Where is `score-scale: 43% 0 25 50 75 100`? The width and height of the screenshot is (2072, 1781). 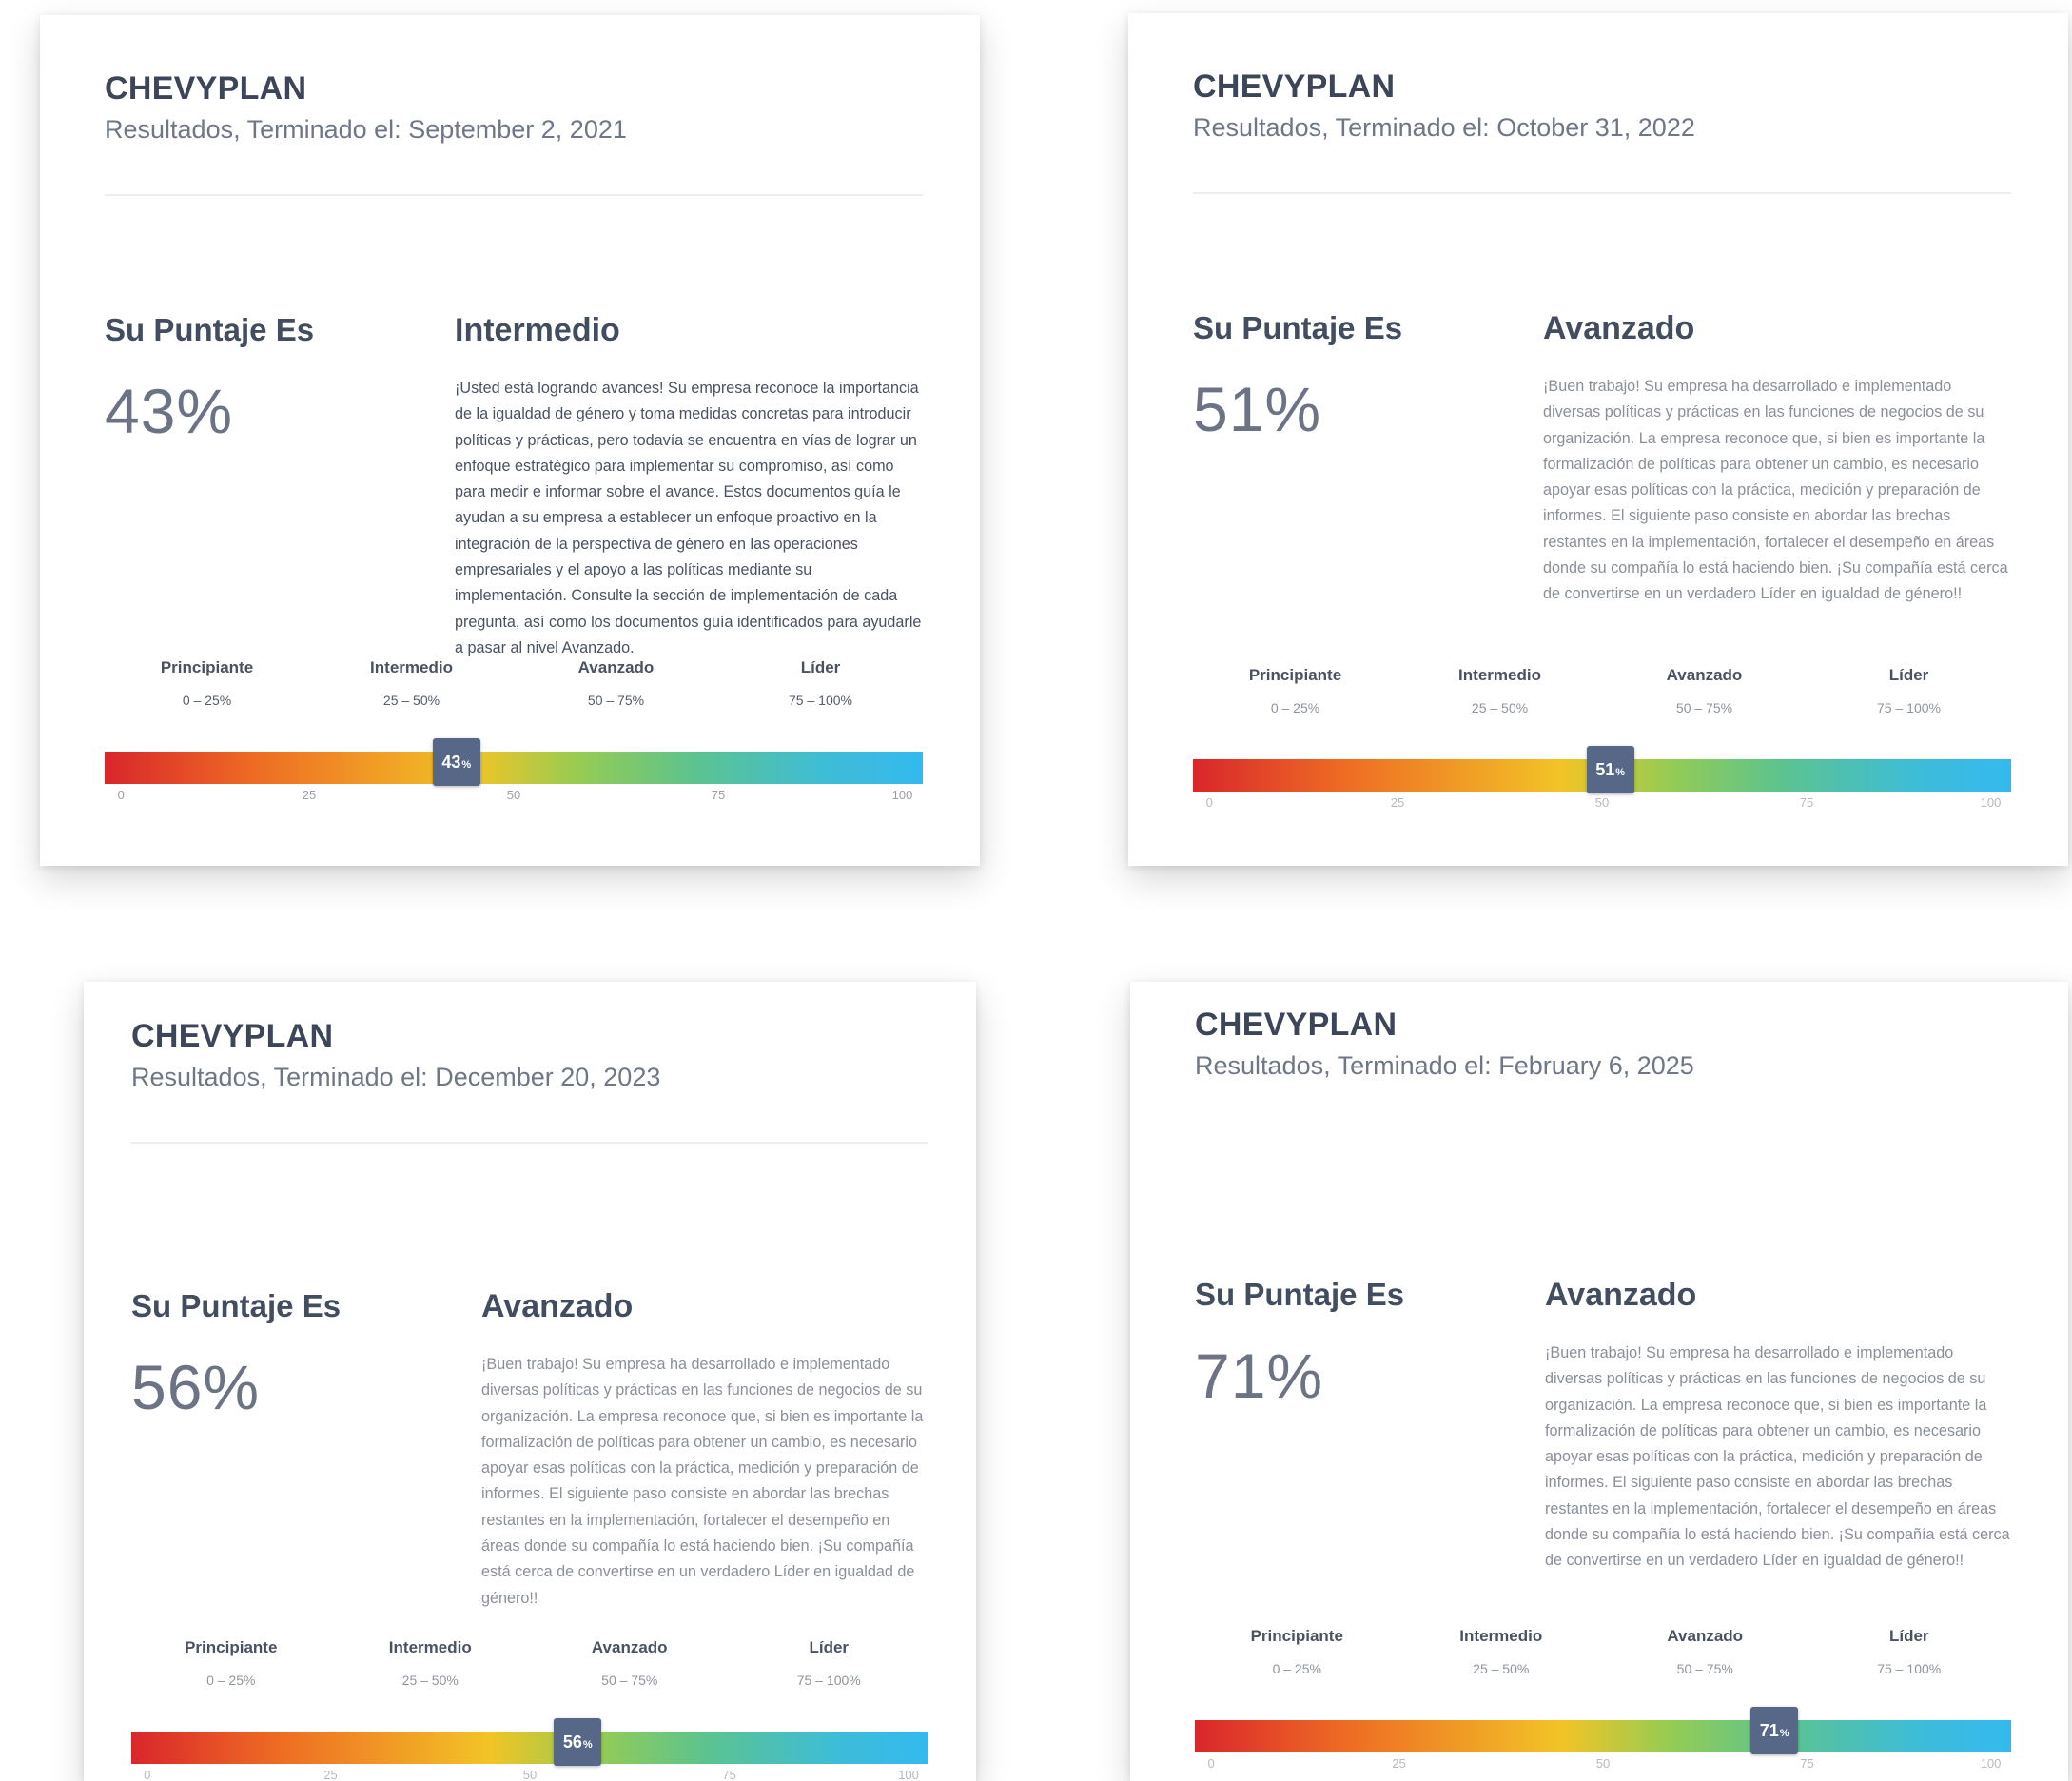
score-scale: 43% 0 25 50 75 100 is located at coordinates (514, 767).